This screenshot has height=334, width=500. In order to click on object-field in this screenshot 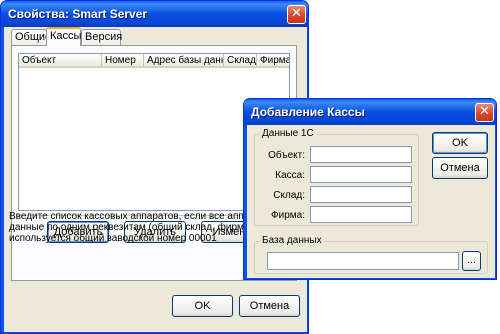, I will do `click(361, 154)`.